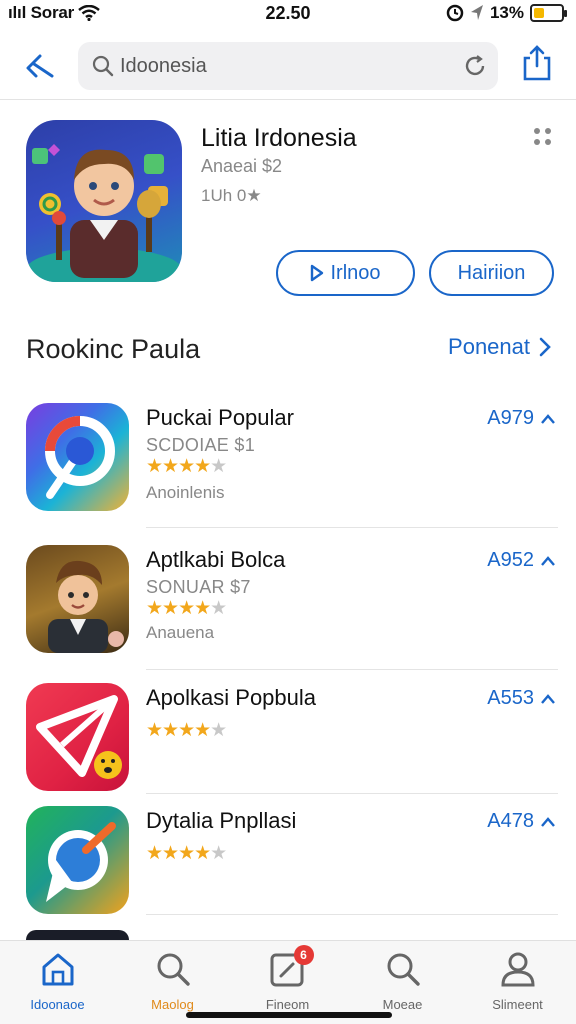 The image size is (576, 1024). I want to click on share-button, so click(538, 64).